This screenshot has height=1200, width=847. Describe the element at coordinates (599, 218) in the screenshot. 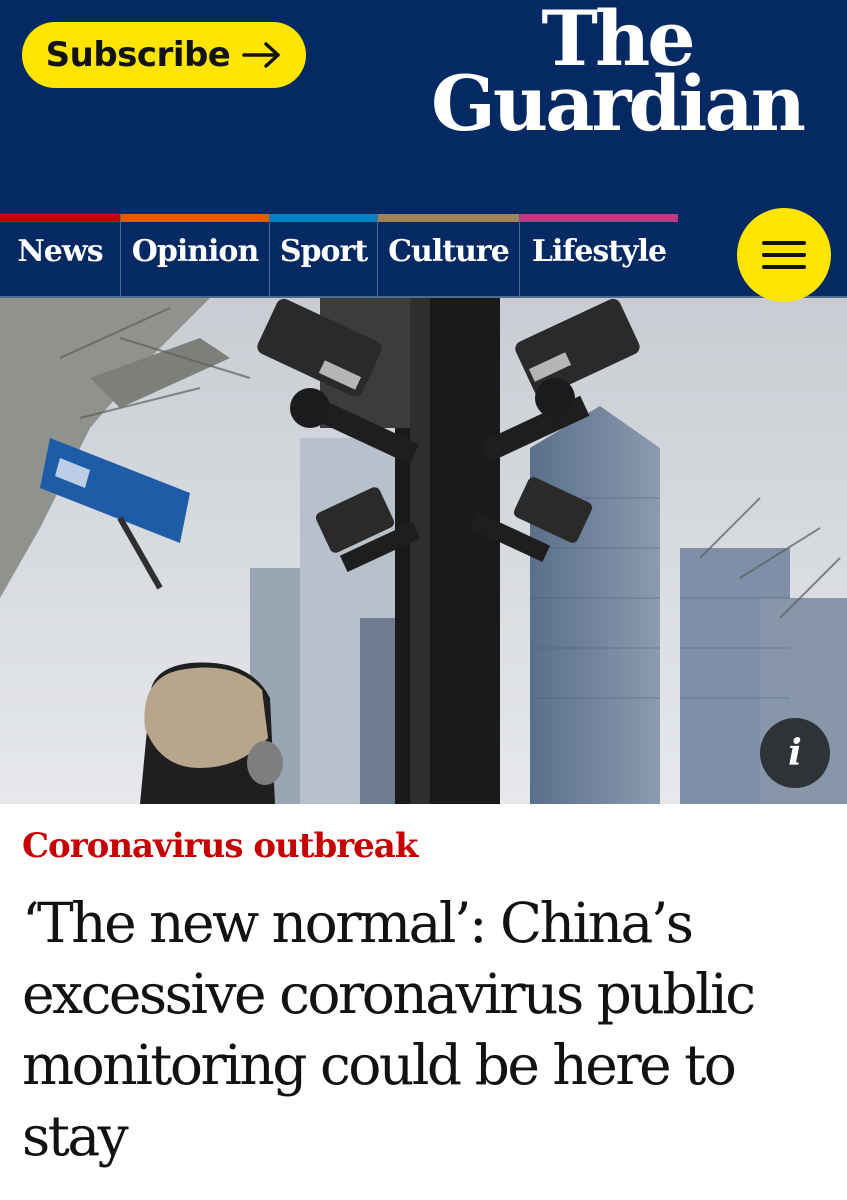

I see `nav-lifestyle-bar` at that location.